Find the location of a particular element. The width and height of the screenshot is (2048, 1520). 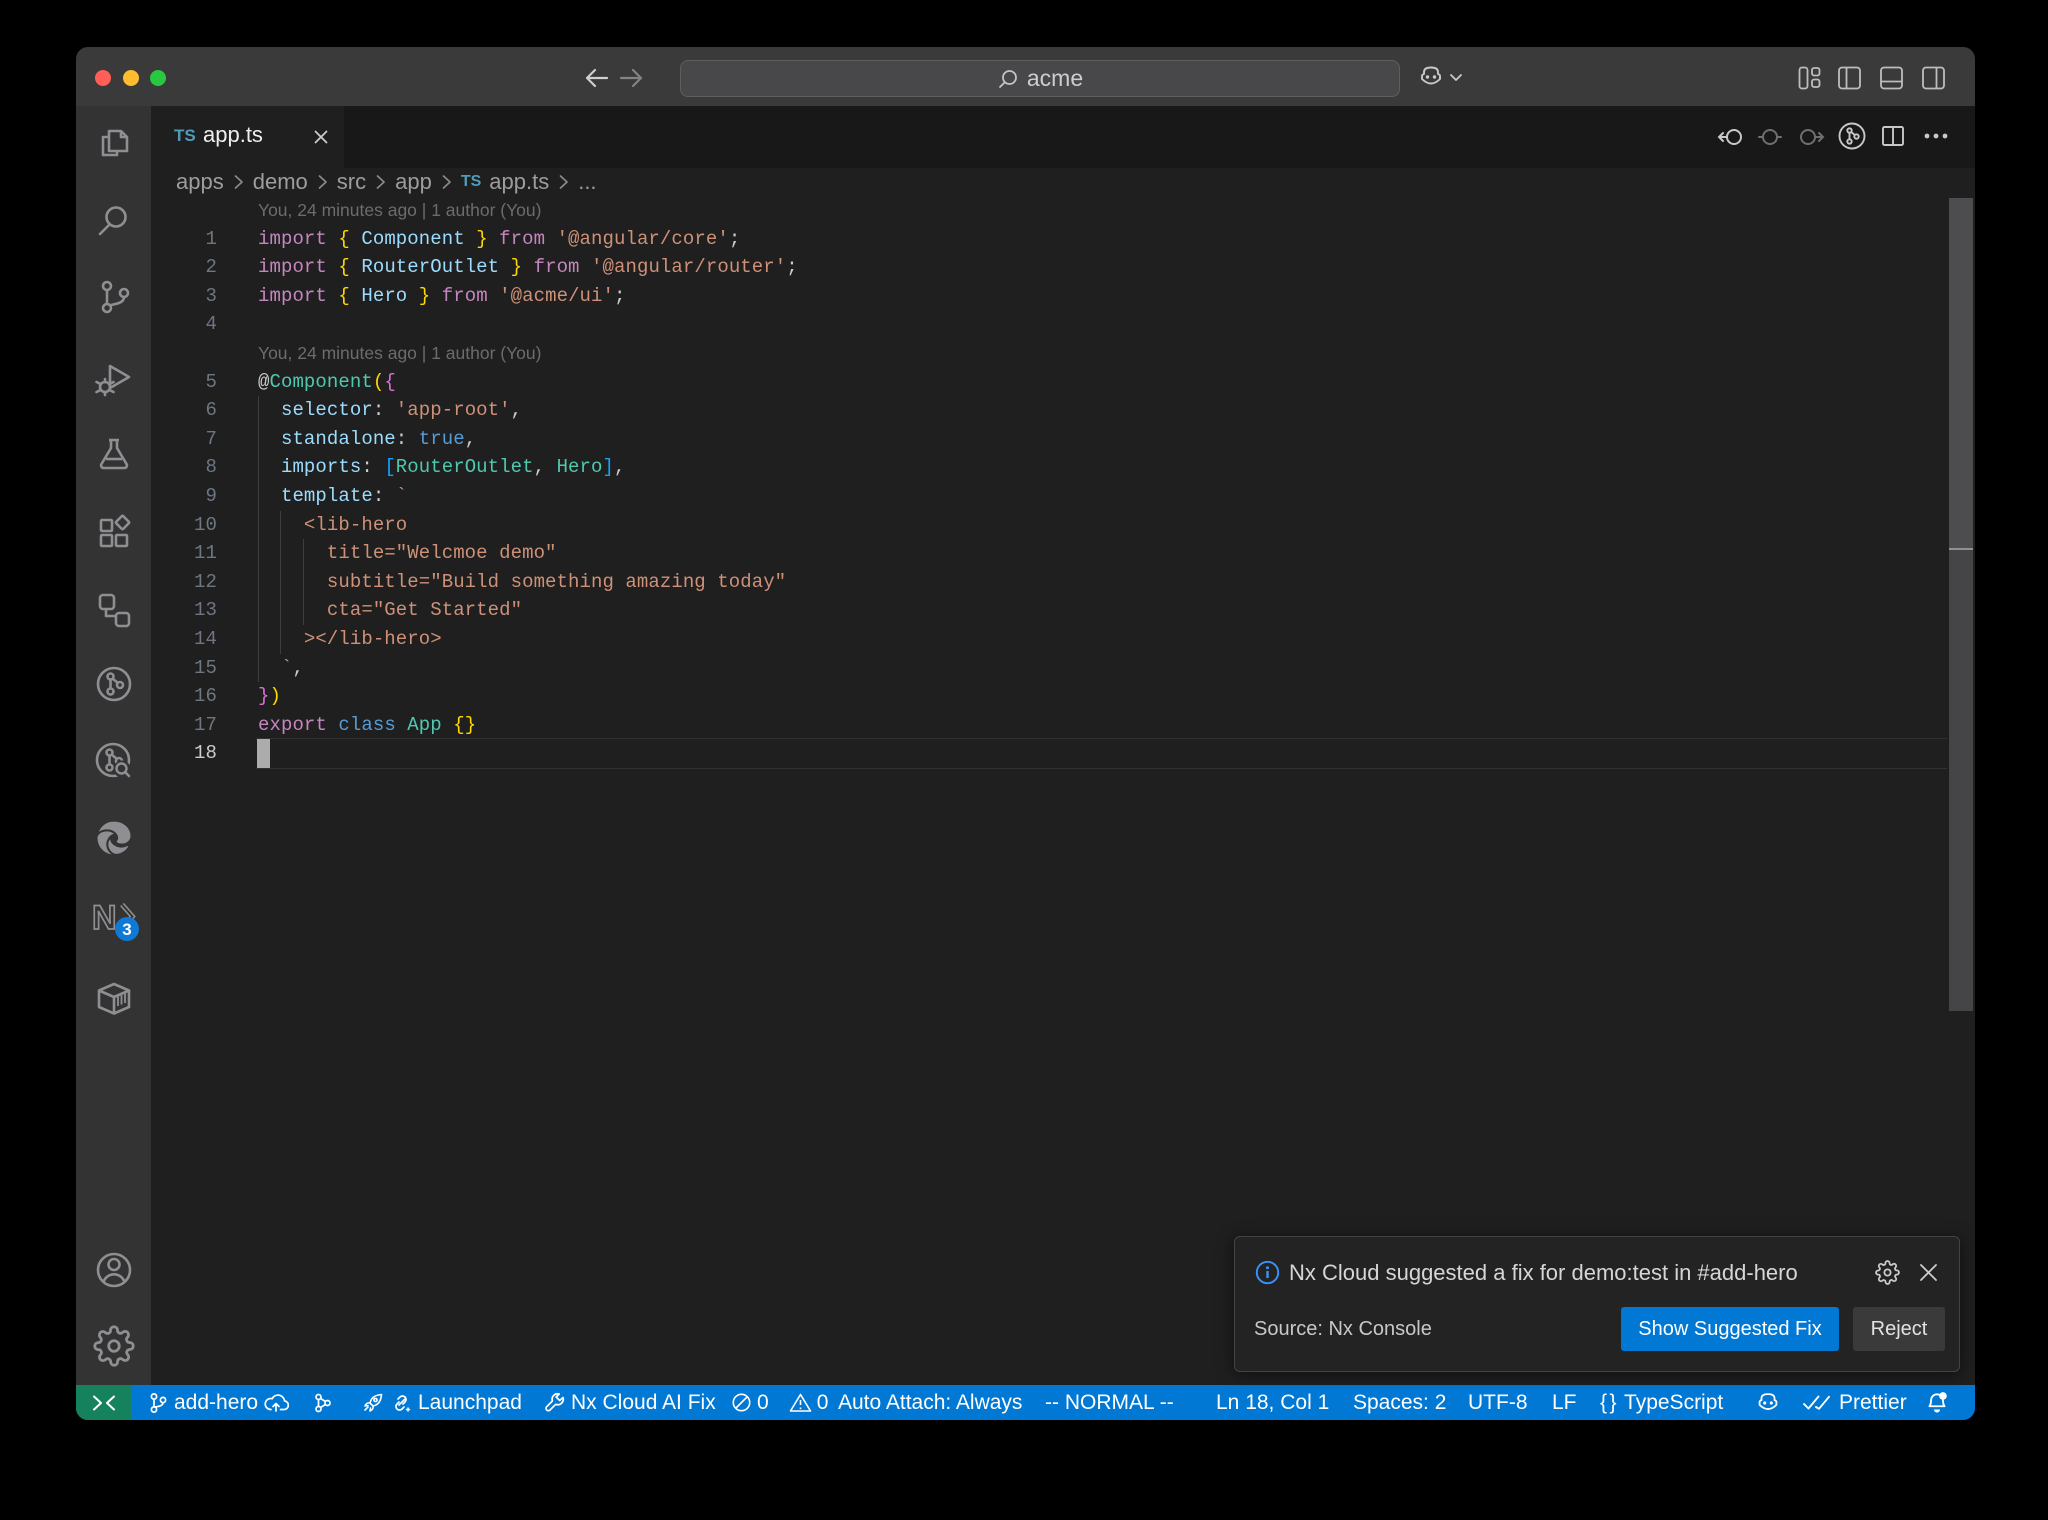

svg-text: N is located at coordinates (104, 918).